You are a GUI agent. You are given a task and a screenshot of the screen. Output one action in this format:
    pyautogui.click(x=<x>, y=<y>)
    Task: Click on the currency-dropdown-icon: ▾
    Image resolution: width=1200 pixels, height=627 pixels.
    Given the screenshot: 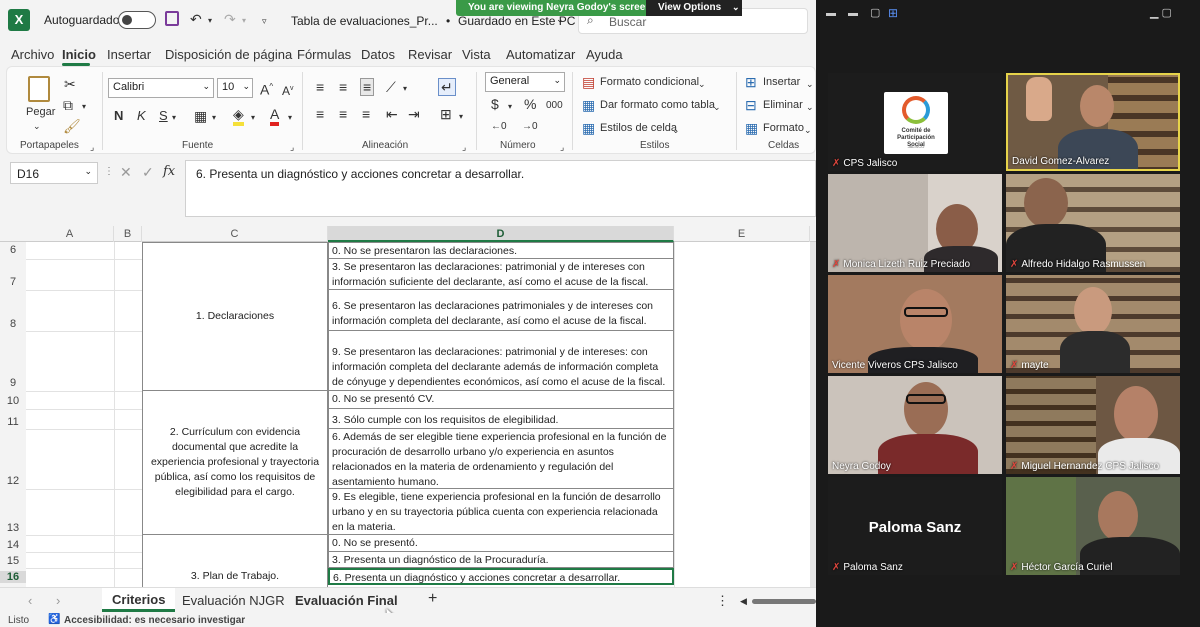 What is the action you would take?
    pyautogui.click(x=510, y=107)
    